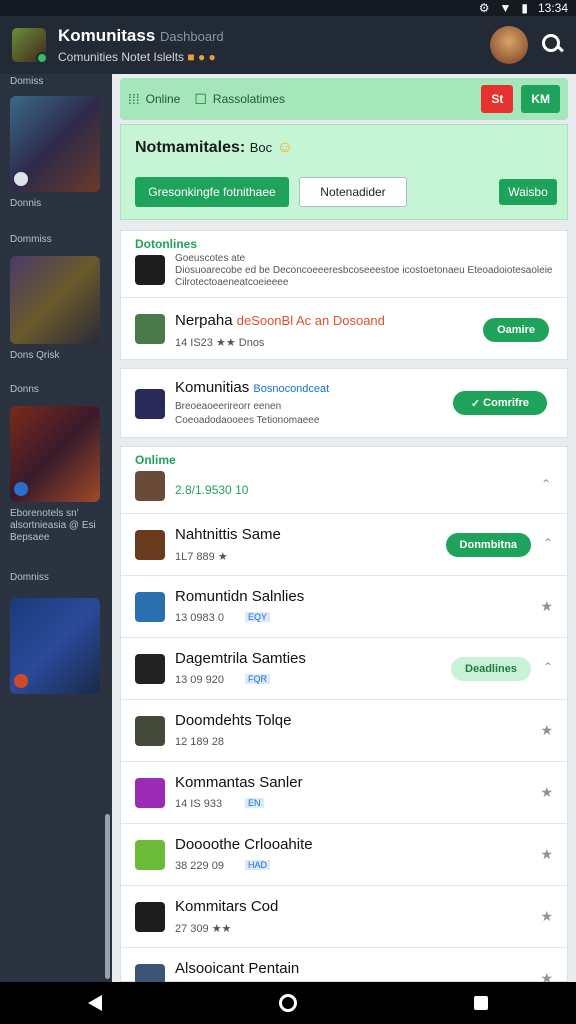  What do you see at coordinates (141, 35) in the screenshot?
I see `app-title: Komunitass Dashboard` at bounding box center [141, 35].